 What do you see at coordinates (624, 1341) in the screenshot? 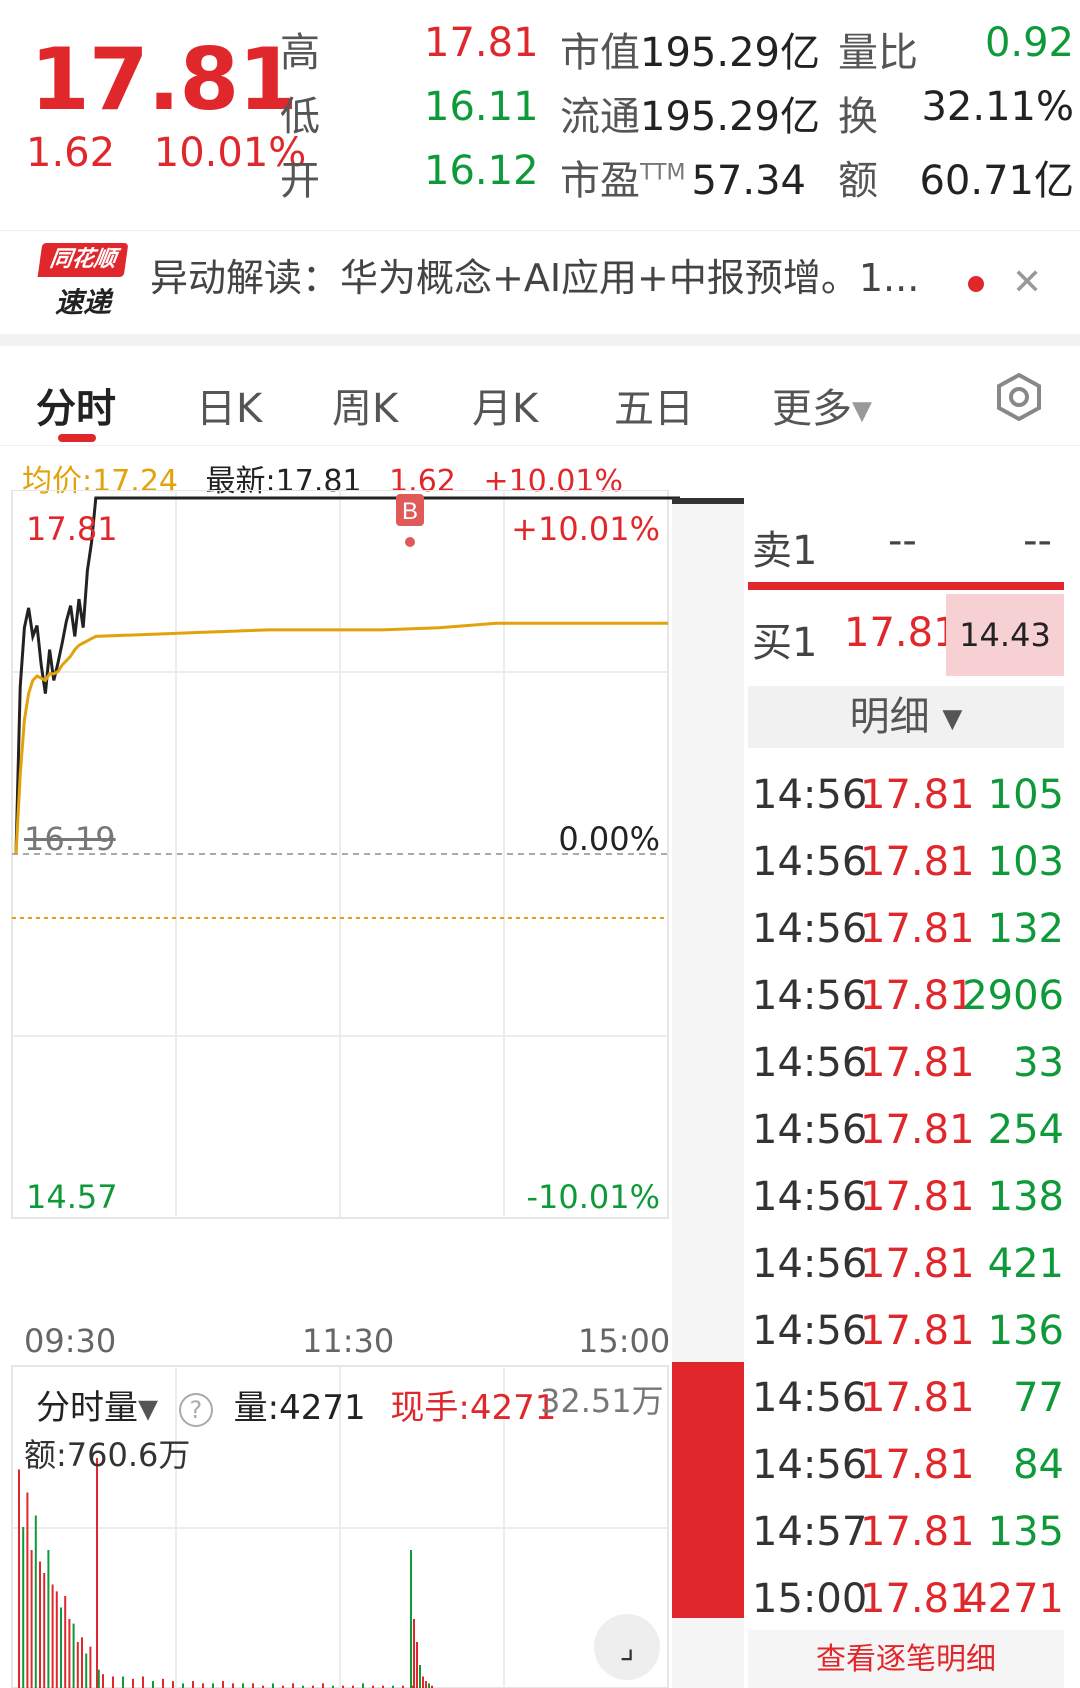
I see `time-tick-close: 15:00` at bounding box center [624, 1341].